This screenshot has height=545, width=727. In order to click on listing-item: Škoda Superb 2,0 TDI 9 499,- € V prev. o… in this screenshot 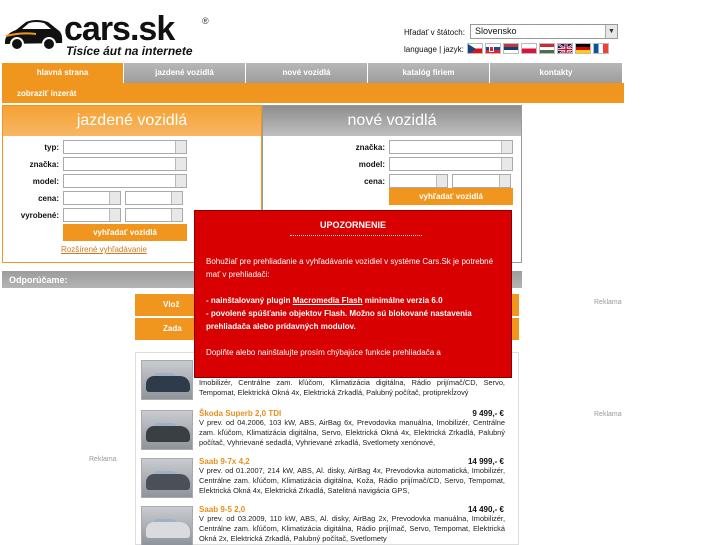, I will do `click(327, 430)`.